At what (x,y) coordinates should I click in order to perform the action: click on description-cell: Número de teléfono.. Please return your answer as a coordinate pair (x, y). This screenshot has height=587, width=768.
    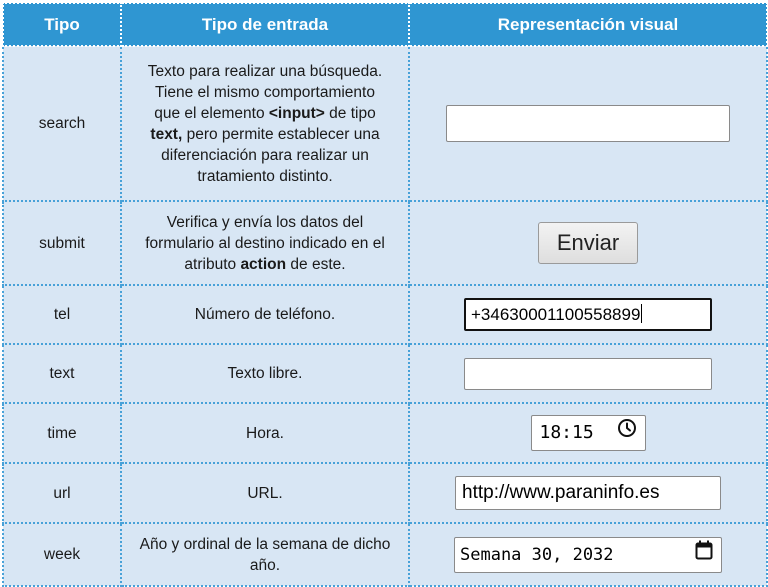
    Looking at the image, I should click on (265, 314).